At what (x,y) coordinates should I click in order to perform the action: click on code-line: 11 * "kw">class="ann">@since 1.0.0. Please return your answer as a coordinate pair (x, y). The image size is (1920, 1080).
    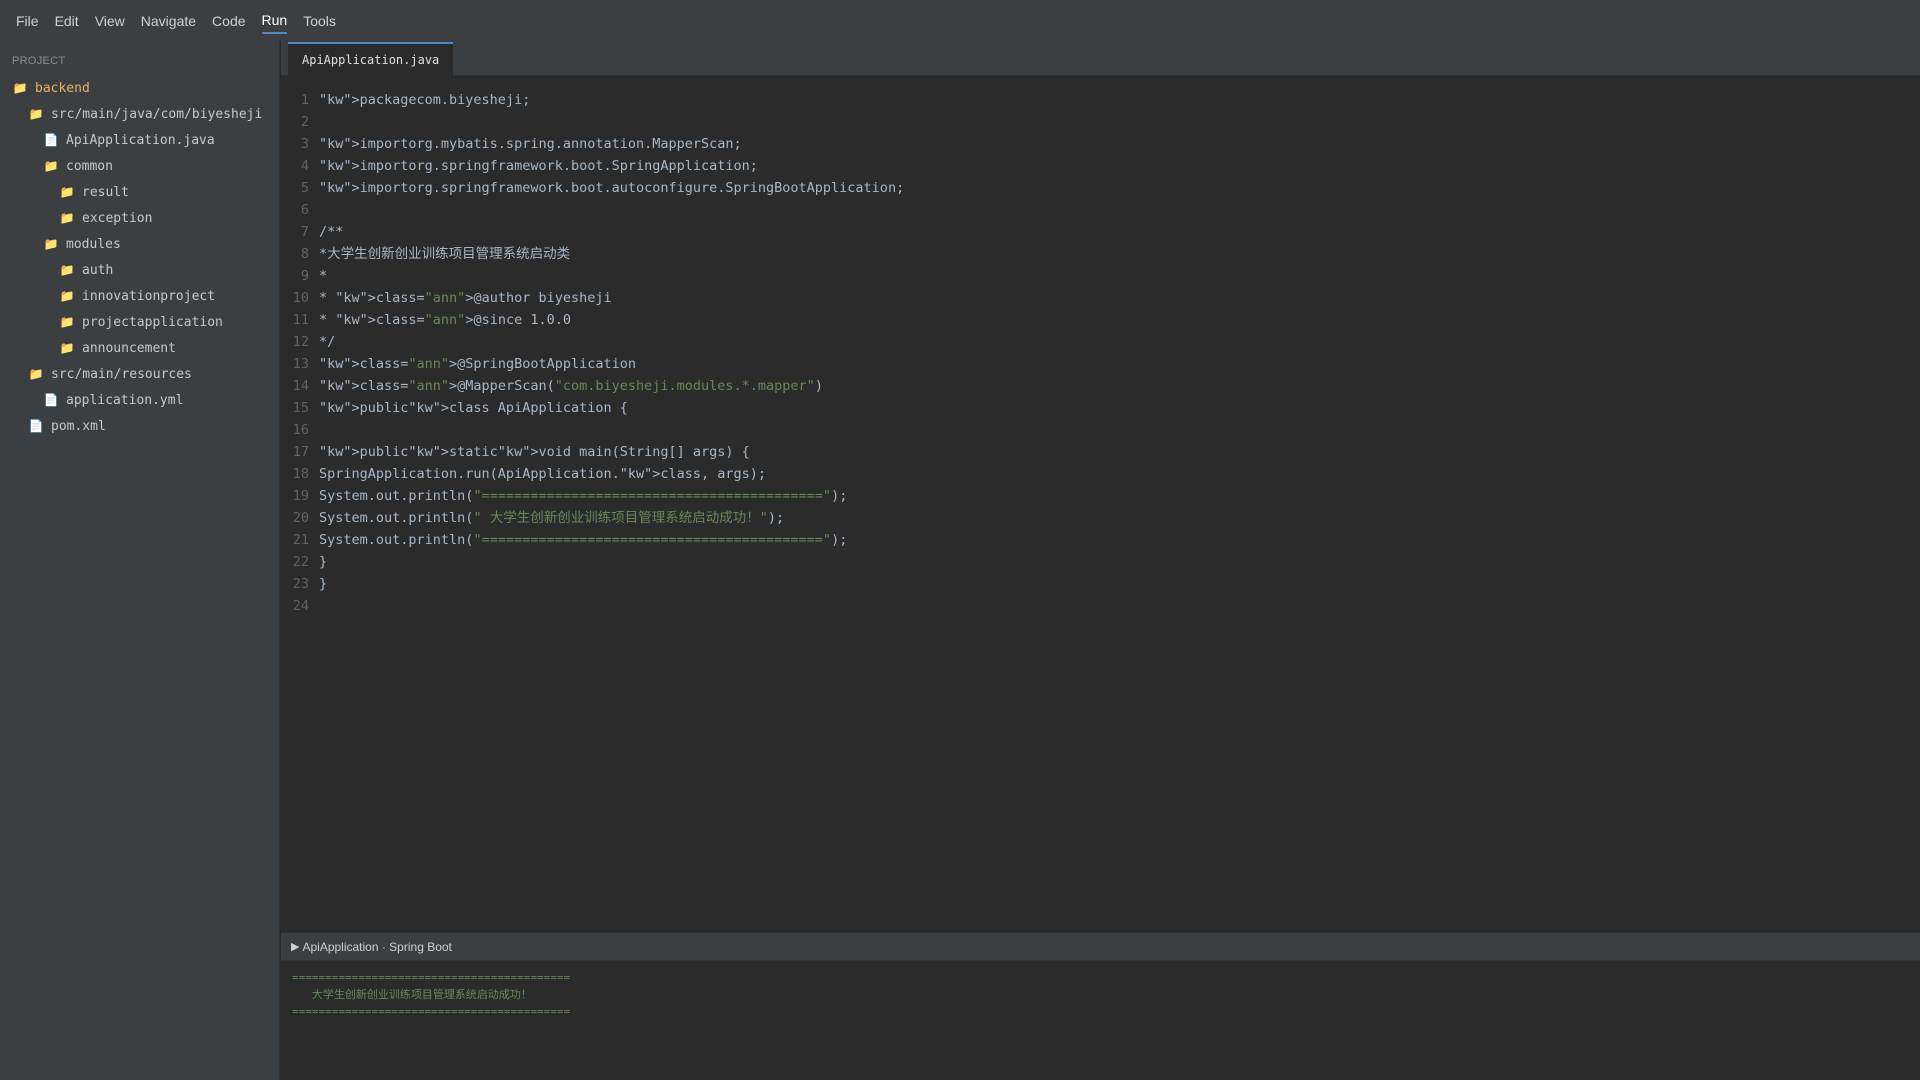
    Looking at the image, I should click on (1100, 320).